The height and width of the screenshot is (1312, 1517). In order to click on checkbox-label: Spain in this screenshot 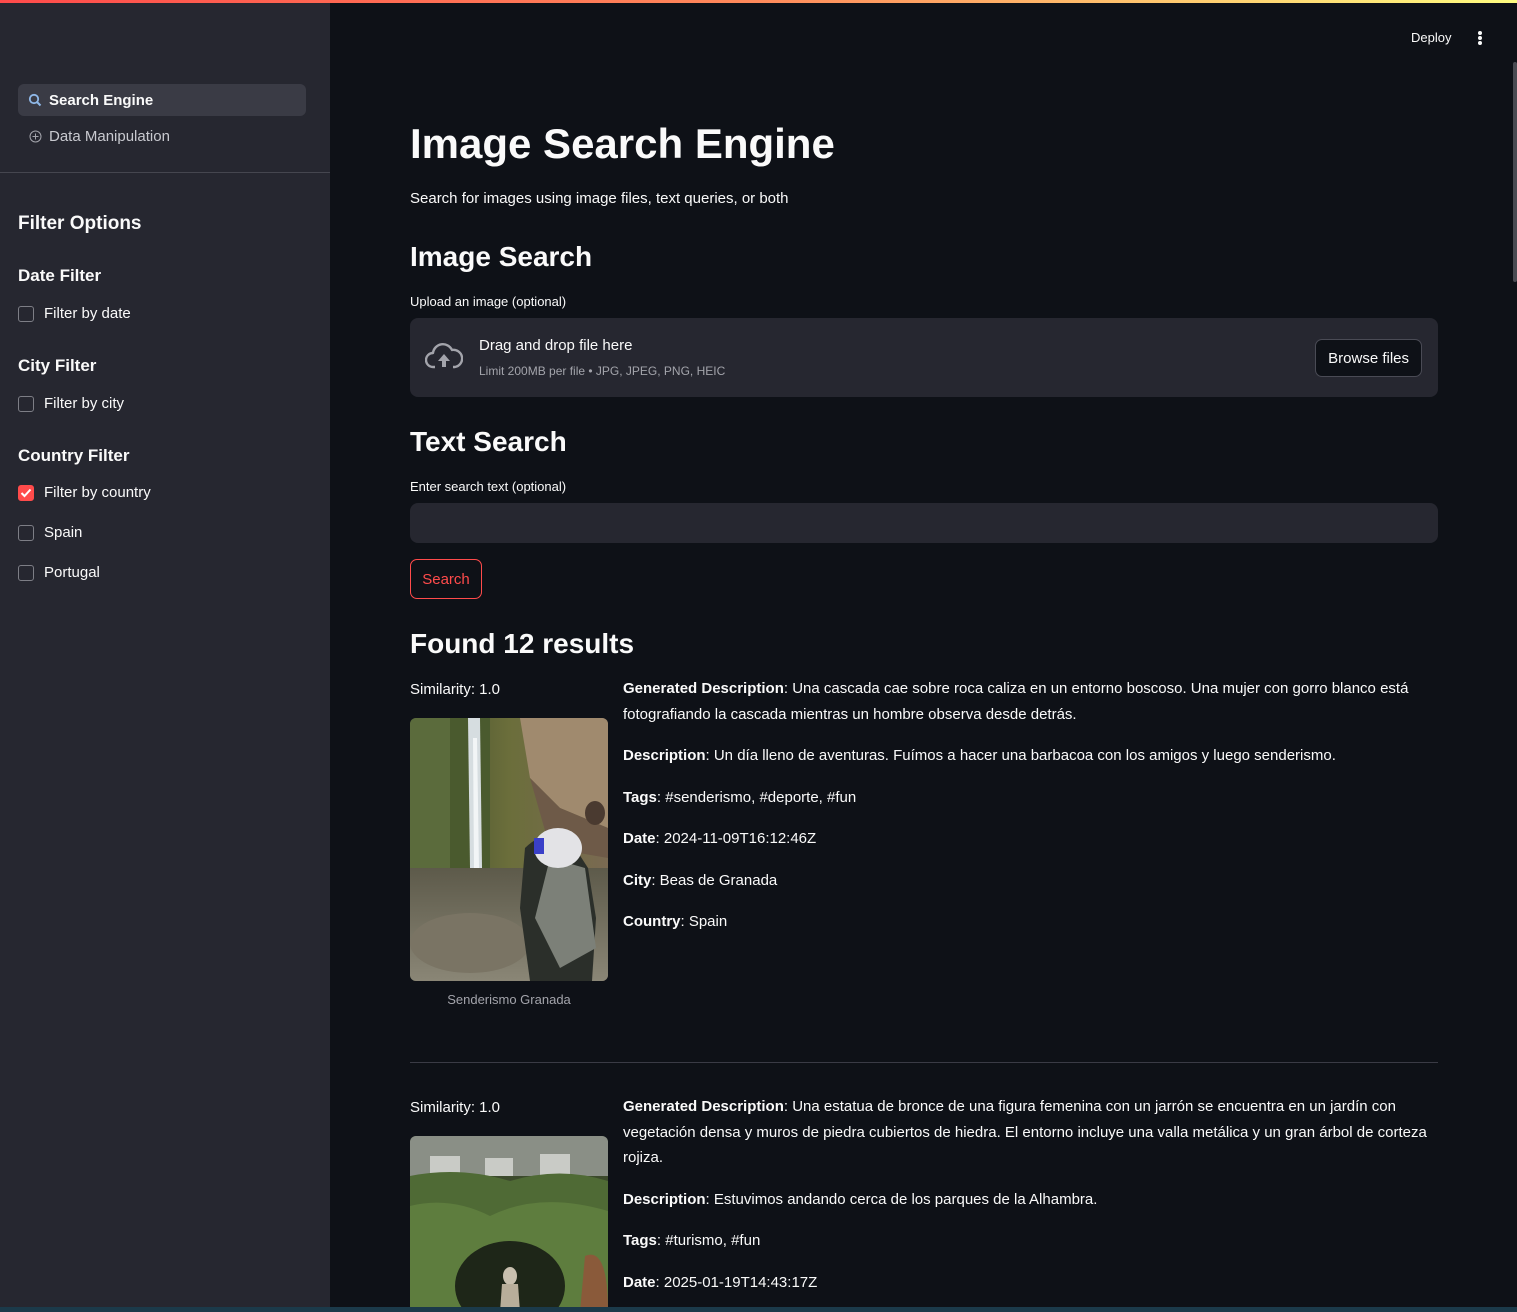, I will do `click(63, 532)`.